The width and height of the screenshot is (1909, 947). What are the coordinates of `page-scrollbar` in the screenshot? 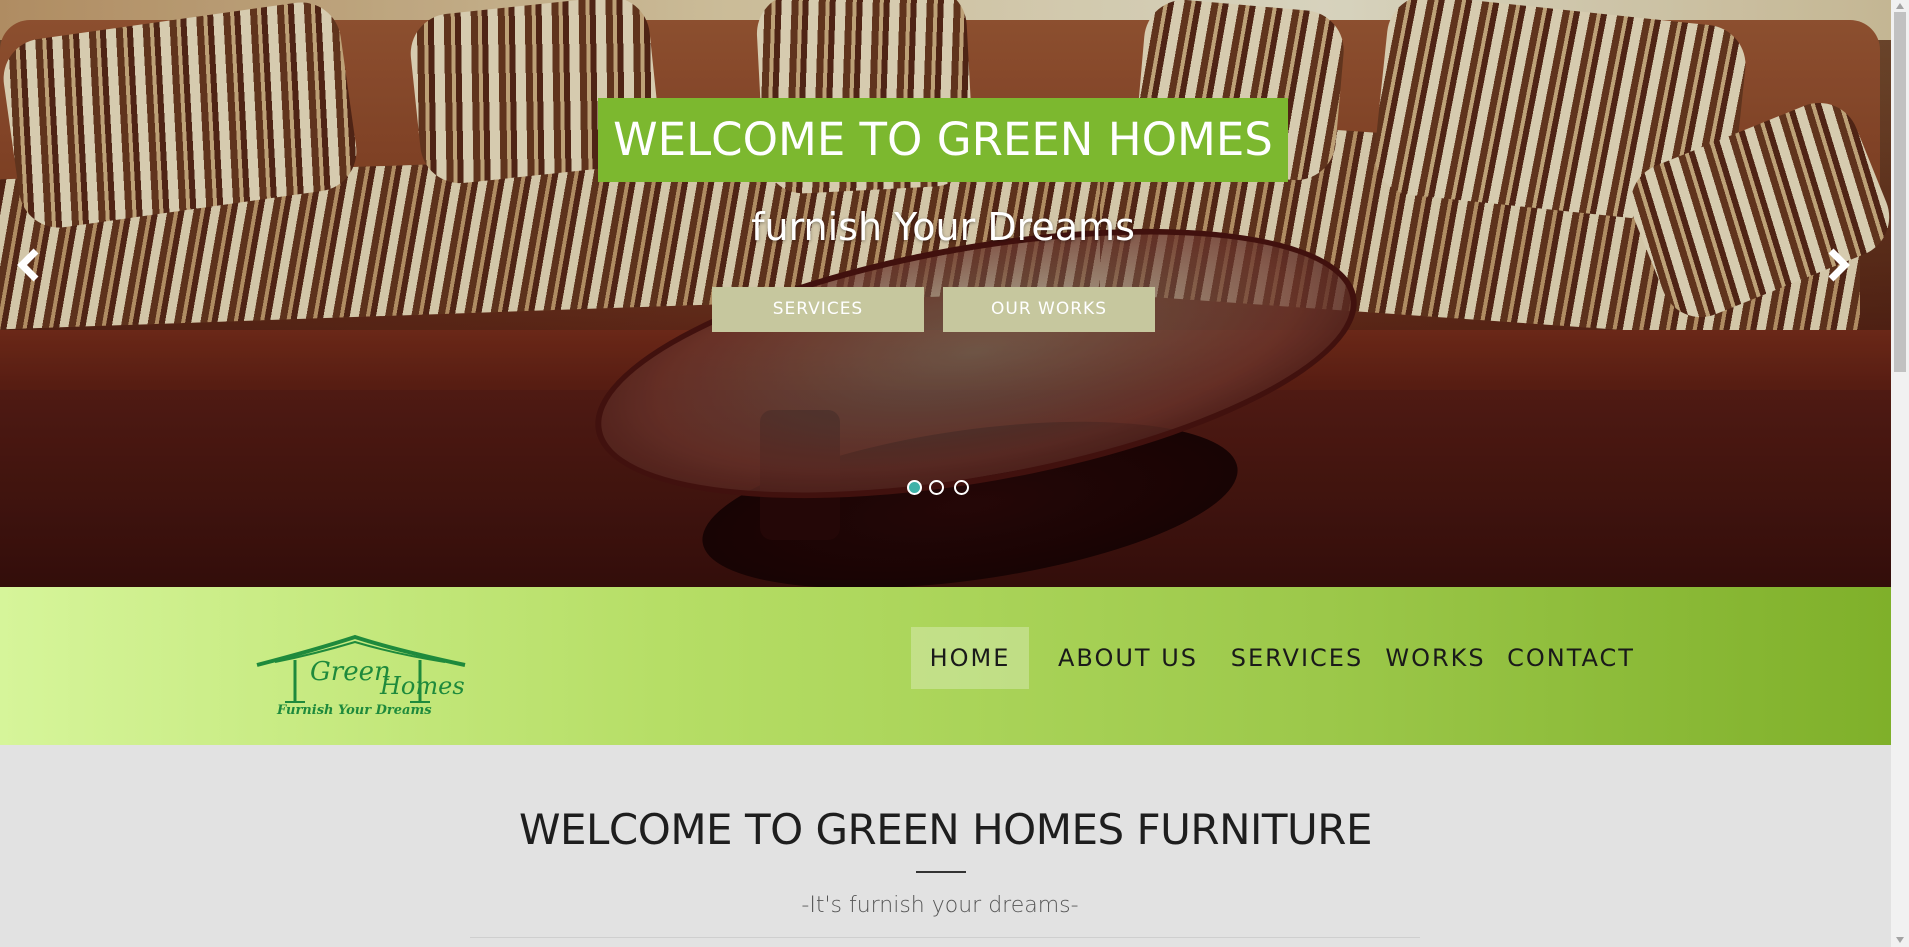 It's located at (1900, 473).